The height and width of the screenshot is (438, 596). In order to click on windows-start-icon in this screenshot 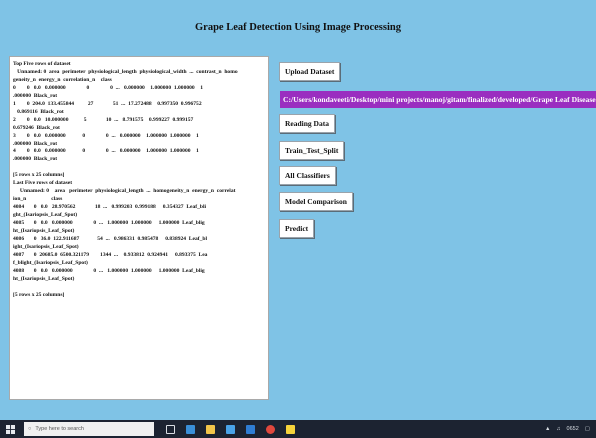, I will do `click(10, 429)`.